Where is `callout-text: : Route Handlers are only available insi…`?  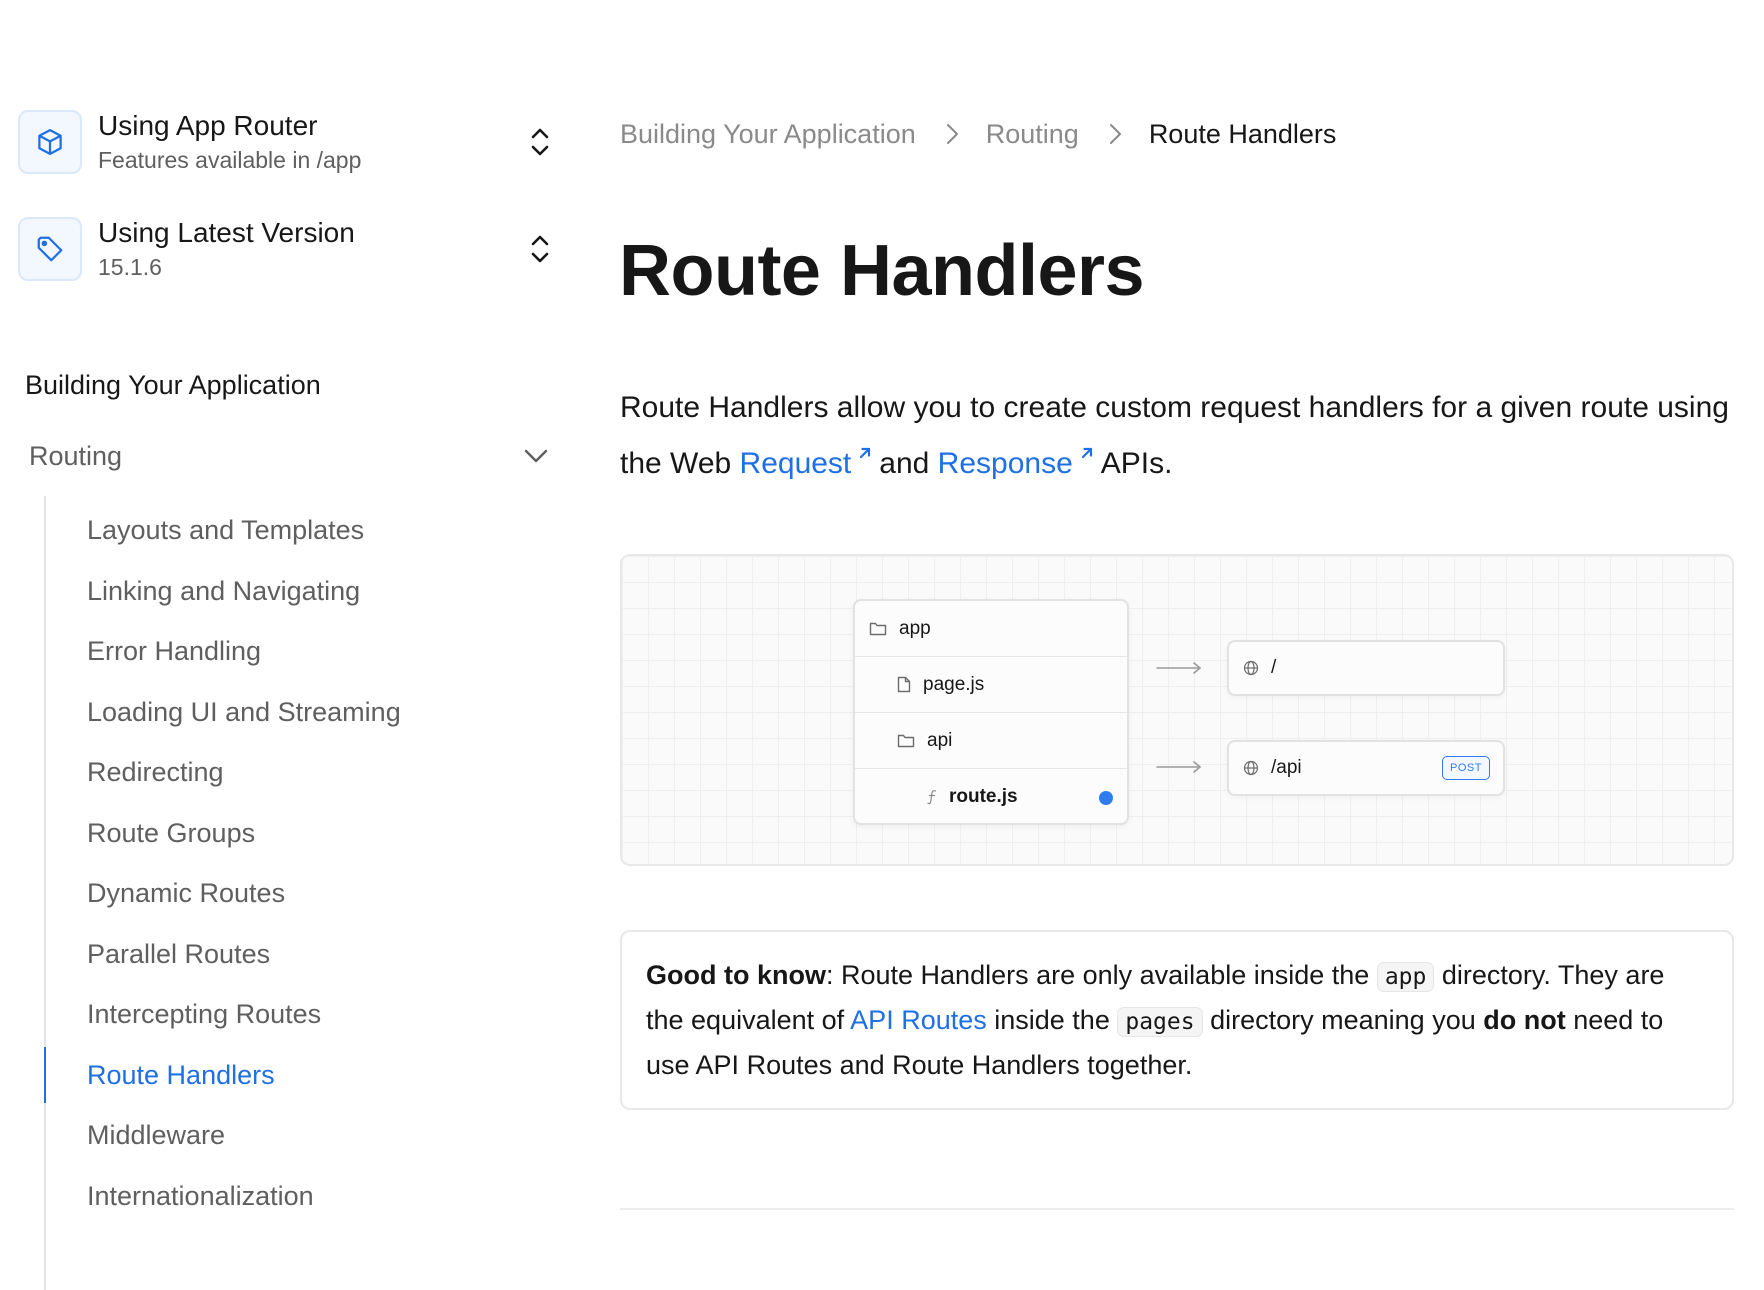 callout-text: : Route Handlers are only available insi… is located at coordinates (1101, 975).